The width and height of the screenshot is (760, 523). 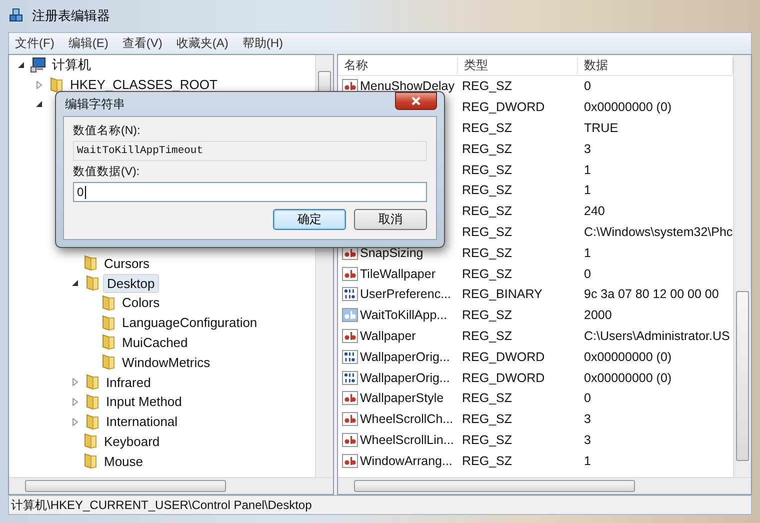 I want to click on column-header: 名称, so click(x=398, y=65).